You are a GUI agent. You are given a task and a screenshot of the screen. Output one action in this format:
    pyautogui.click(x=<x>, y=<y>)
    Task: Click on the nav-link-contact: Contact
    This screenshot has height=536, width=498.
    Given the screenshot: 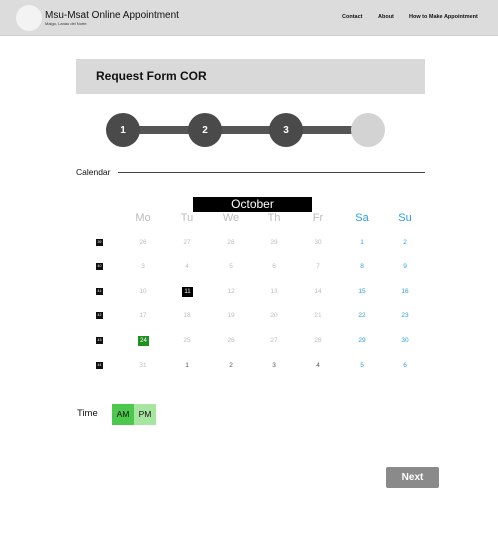 What is the action you would take?
    pyautogui.click(x=352, y=17)
    